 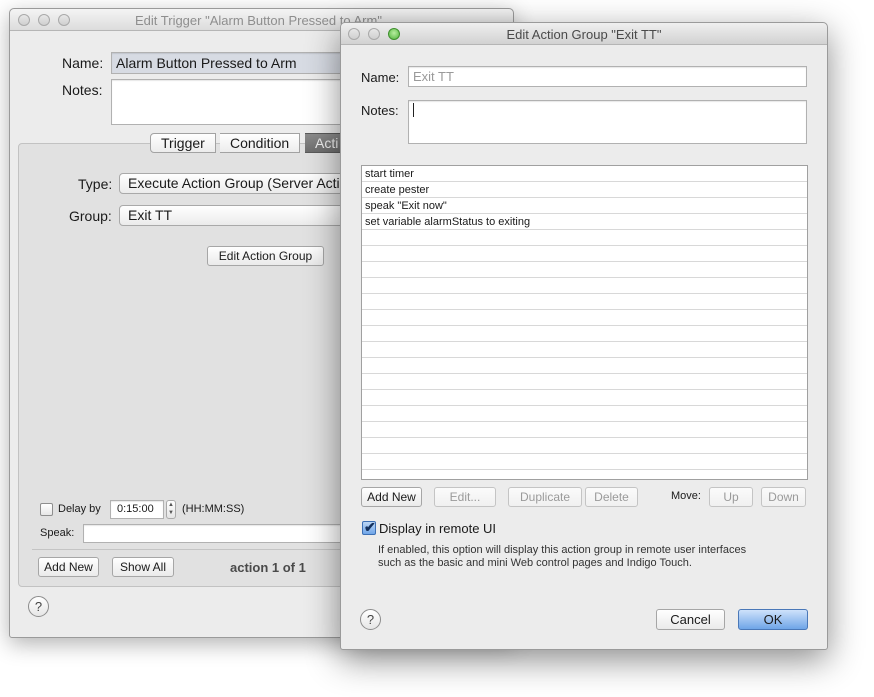 What do you see at coordinates (584, 174) in the screenshot?
I see `list-item: start timer` at bounding box center [584, 174].